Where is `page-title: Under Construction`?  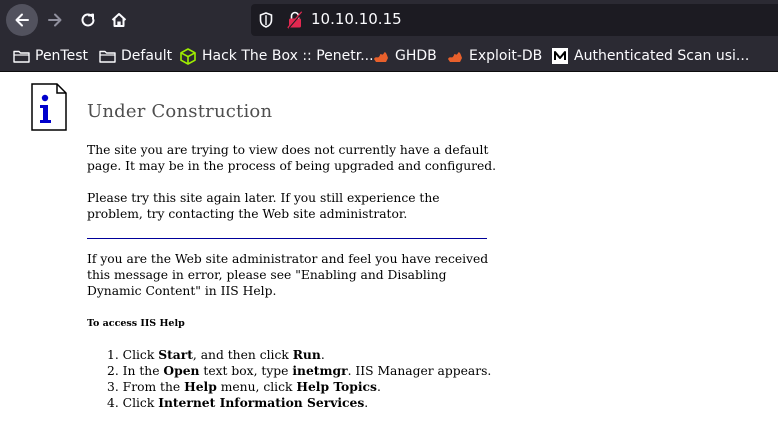 page-title: Under Construction is located at coordinates (180, 111).